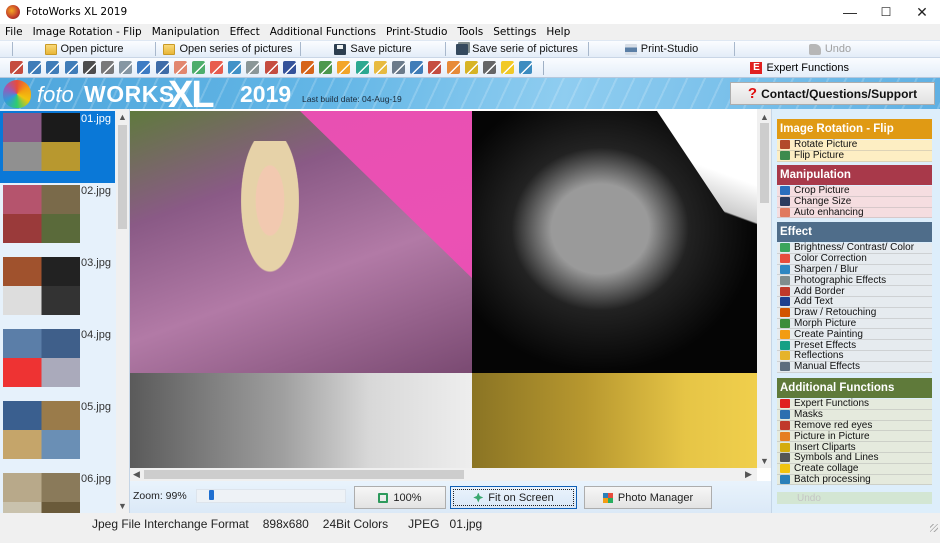 The height and width of the screenshot is (543, 940). What do you see at coordinates (830, 49) in the screenshot?
I see `undo-button: Undo` at bounding box center [830, 49].